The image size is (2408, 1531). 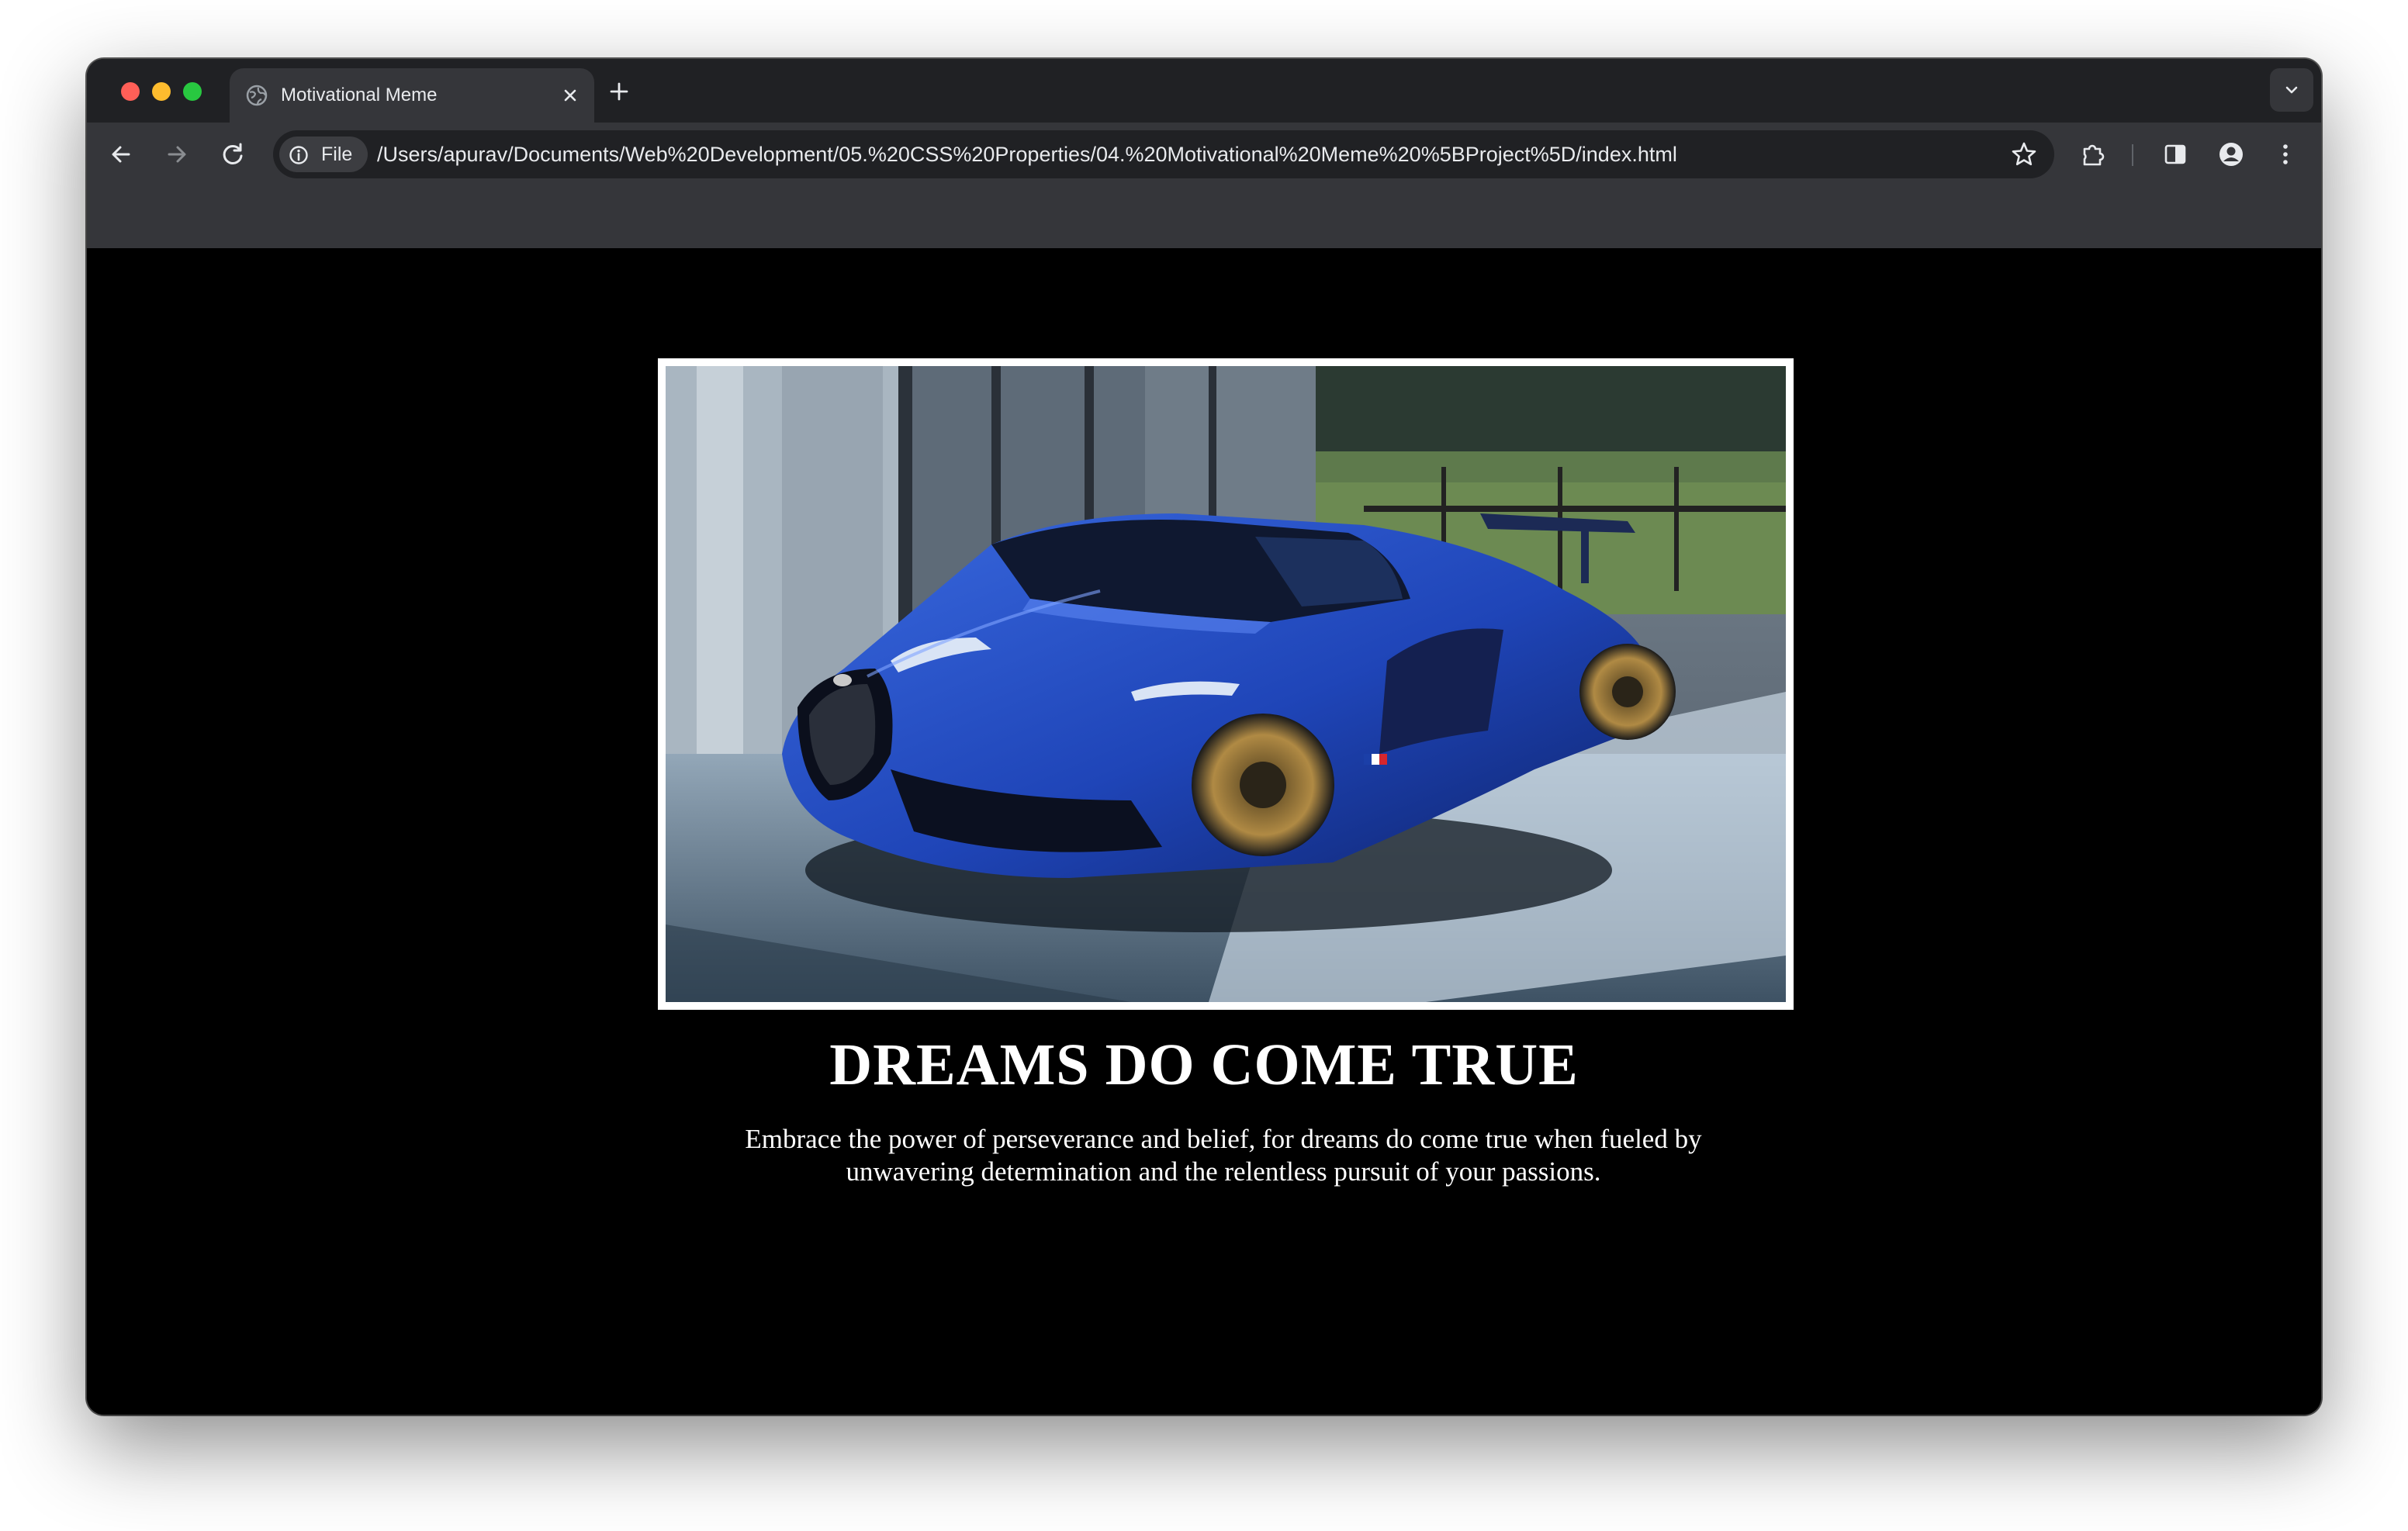 I want to click on chevron-down-icon, so click(x=2291, y=90).